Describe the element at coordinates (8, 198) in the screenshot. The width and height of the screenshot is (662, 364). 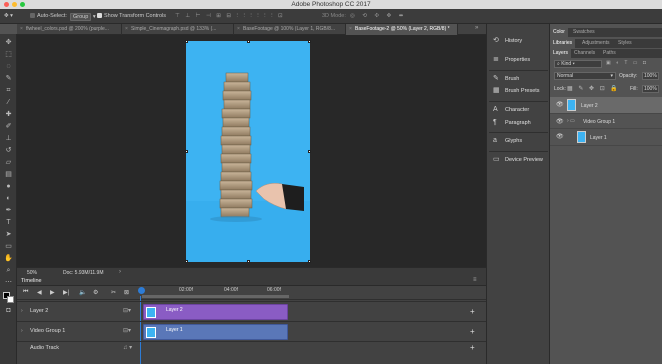
I see `dodge-tool-icon: ◐` at that location.